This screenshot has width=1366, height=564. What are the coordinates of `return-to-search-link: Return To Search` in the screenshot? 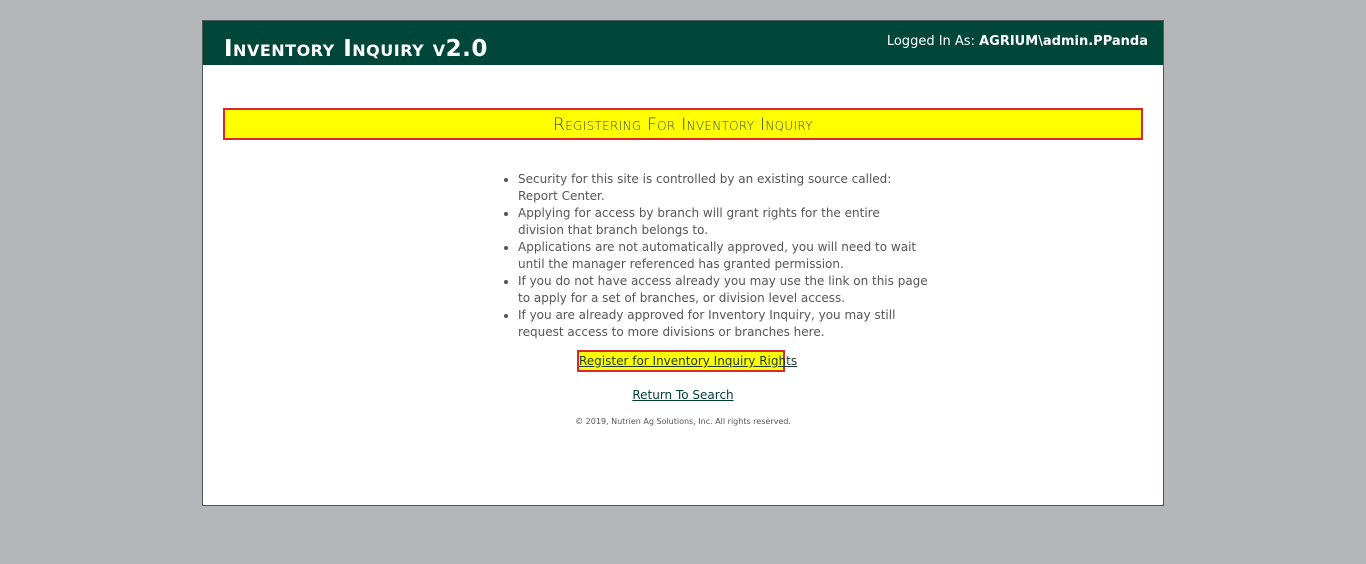 It's located at (683, 395).